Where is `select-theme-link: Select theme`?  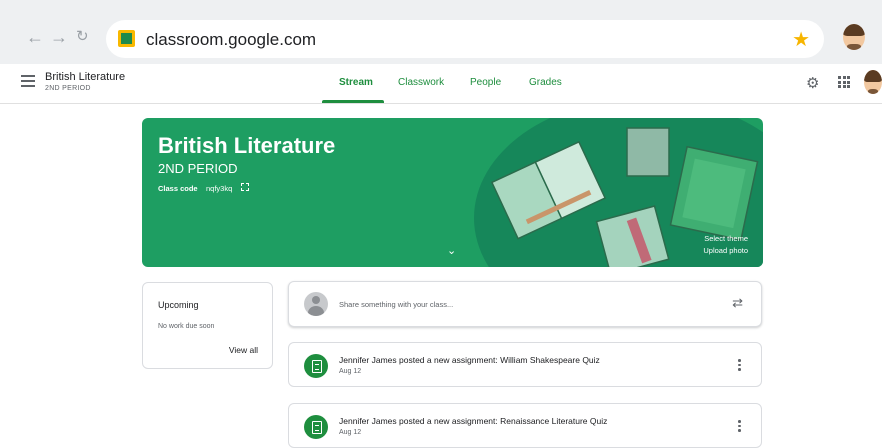 select-theme-link: Select theme is located at coordinates (726, 238).